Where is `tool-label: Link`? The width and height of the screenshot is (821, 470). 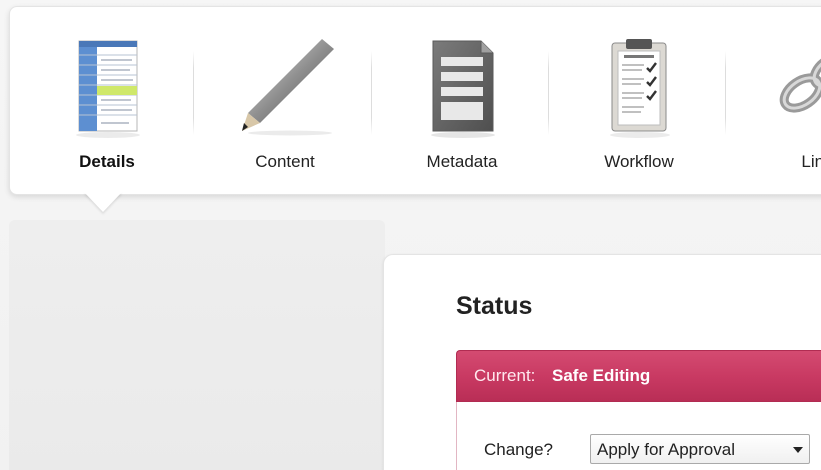 tool-label: Link is located at coordinates (811, 161).